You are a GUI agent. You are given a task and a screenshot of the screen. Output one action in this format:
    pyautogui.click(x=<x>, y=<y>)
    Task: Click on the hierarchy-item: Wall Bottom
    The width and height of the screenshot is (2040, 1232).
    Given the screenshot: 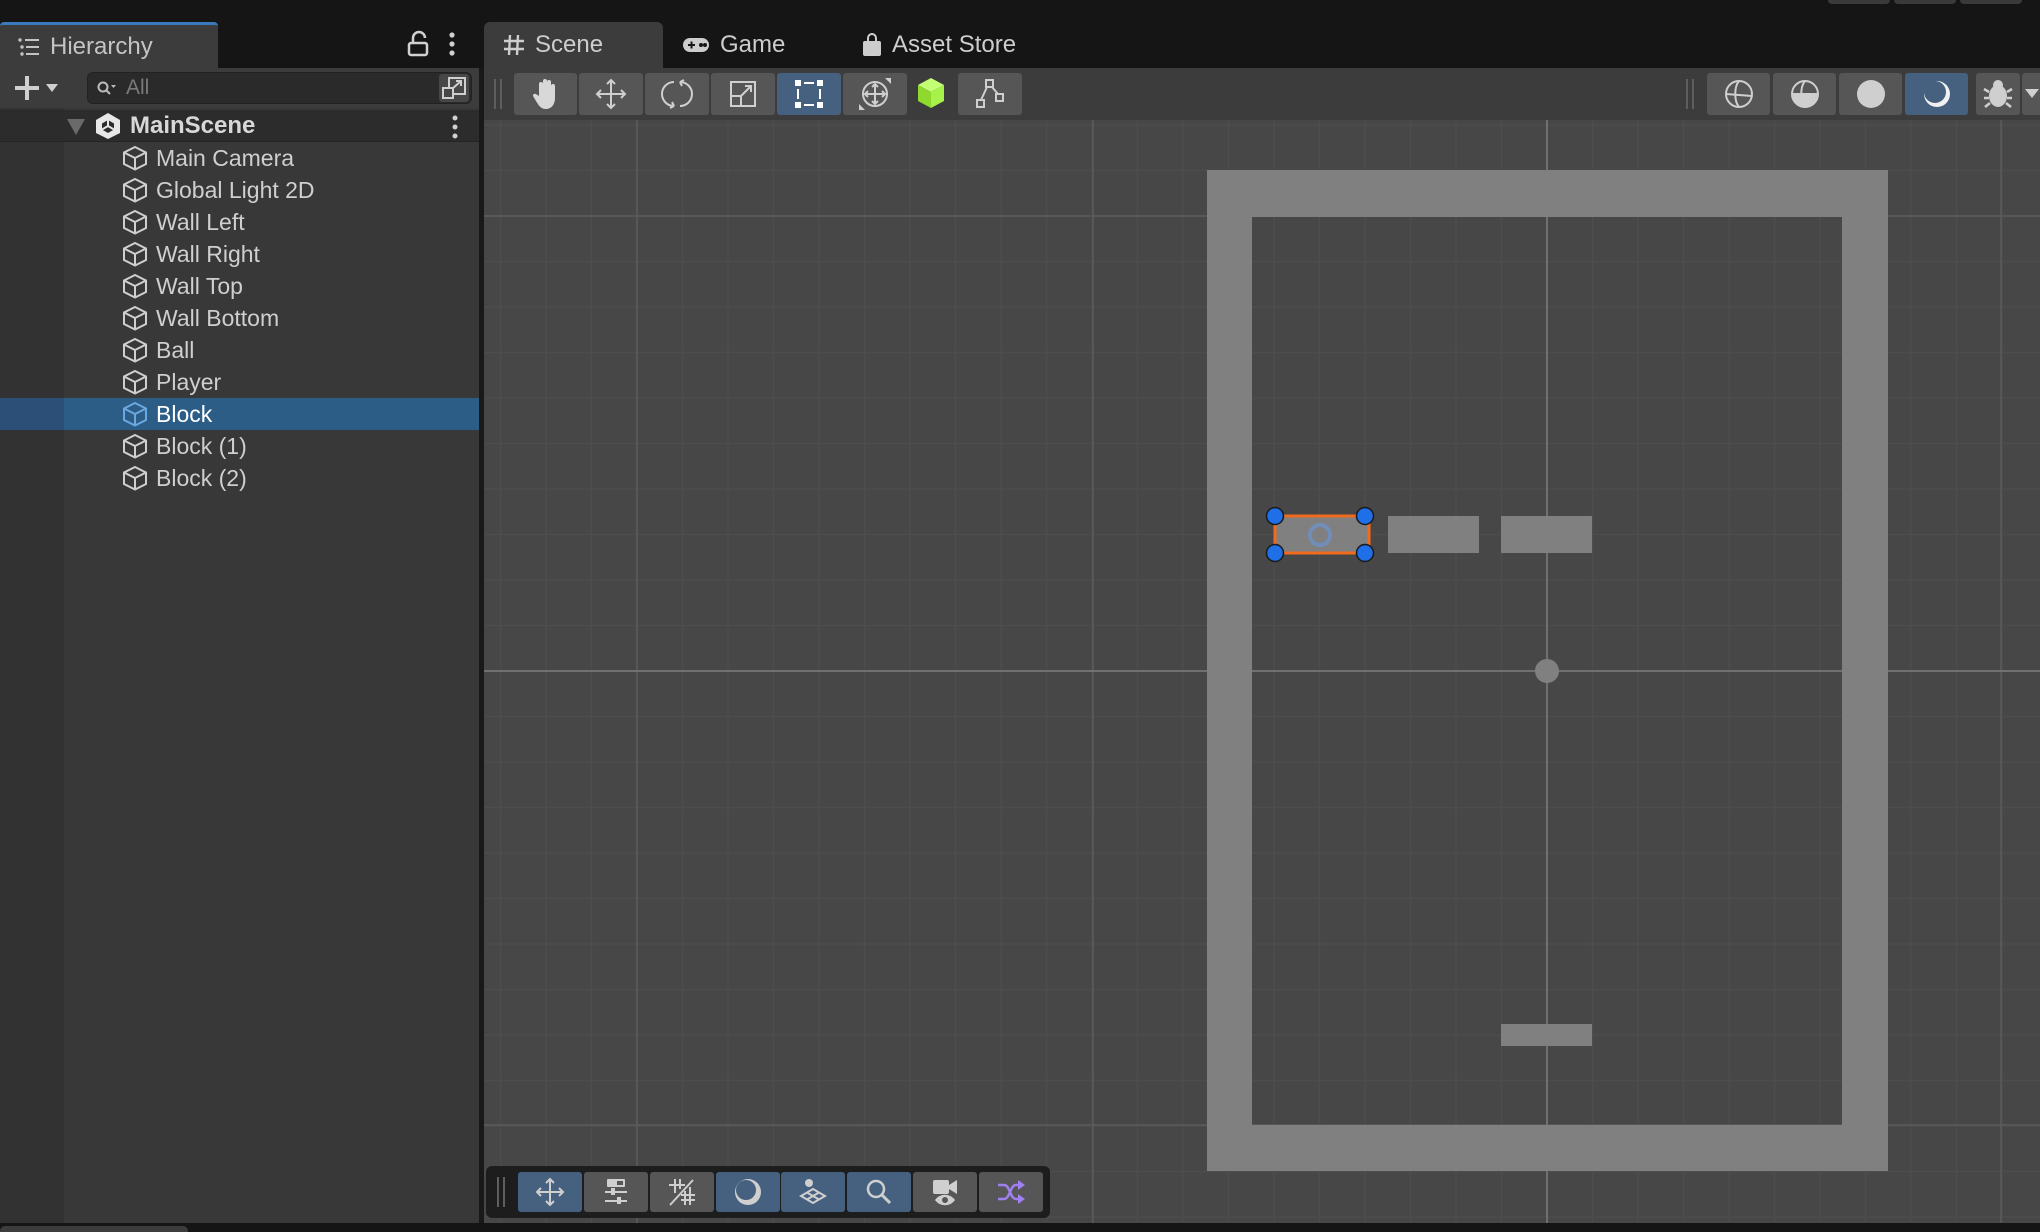 What is the action you would take?
    pyautogui.click(x=239, y=318)
    